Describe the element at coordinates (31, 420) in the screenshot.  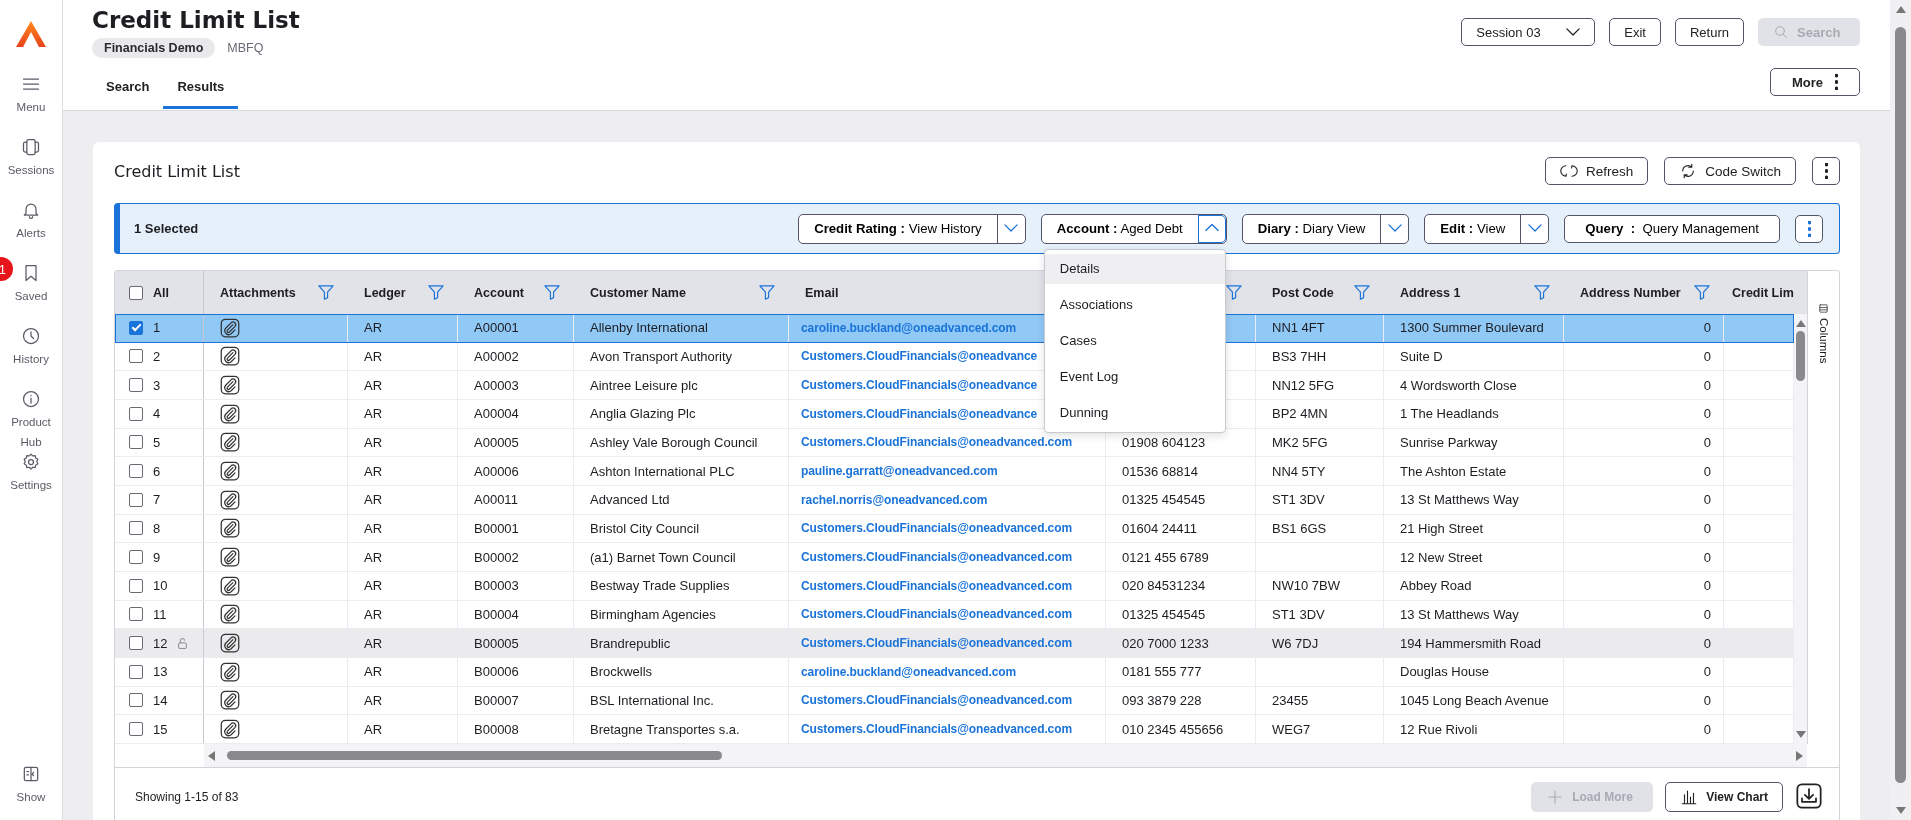
I see `sidebar-item: Product Hub` at that location.